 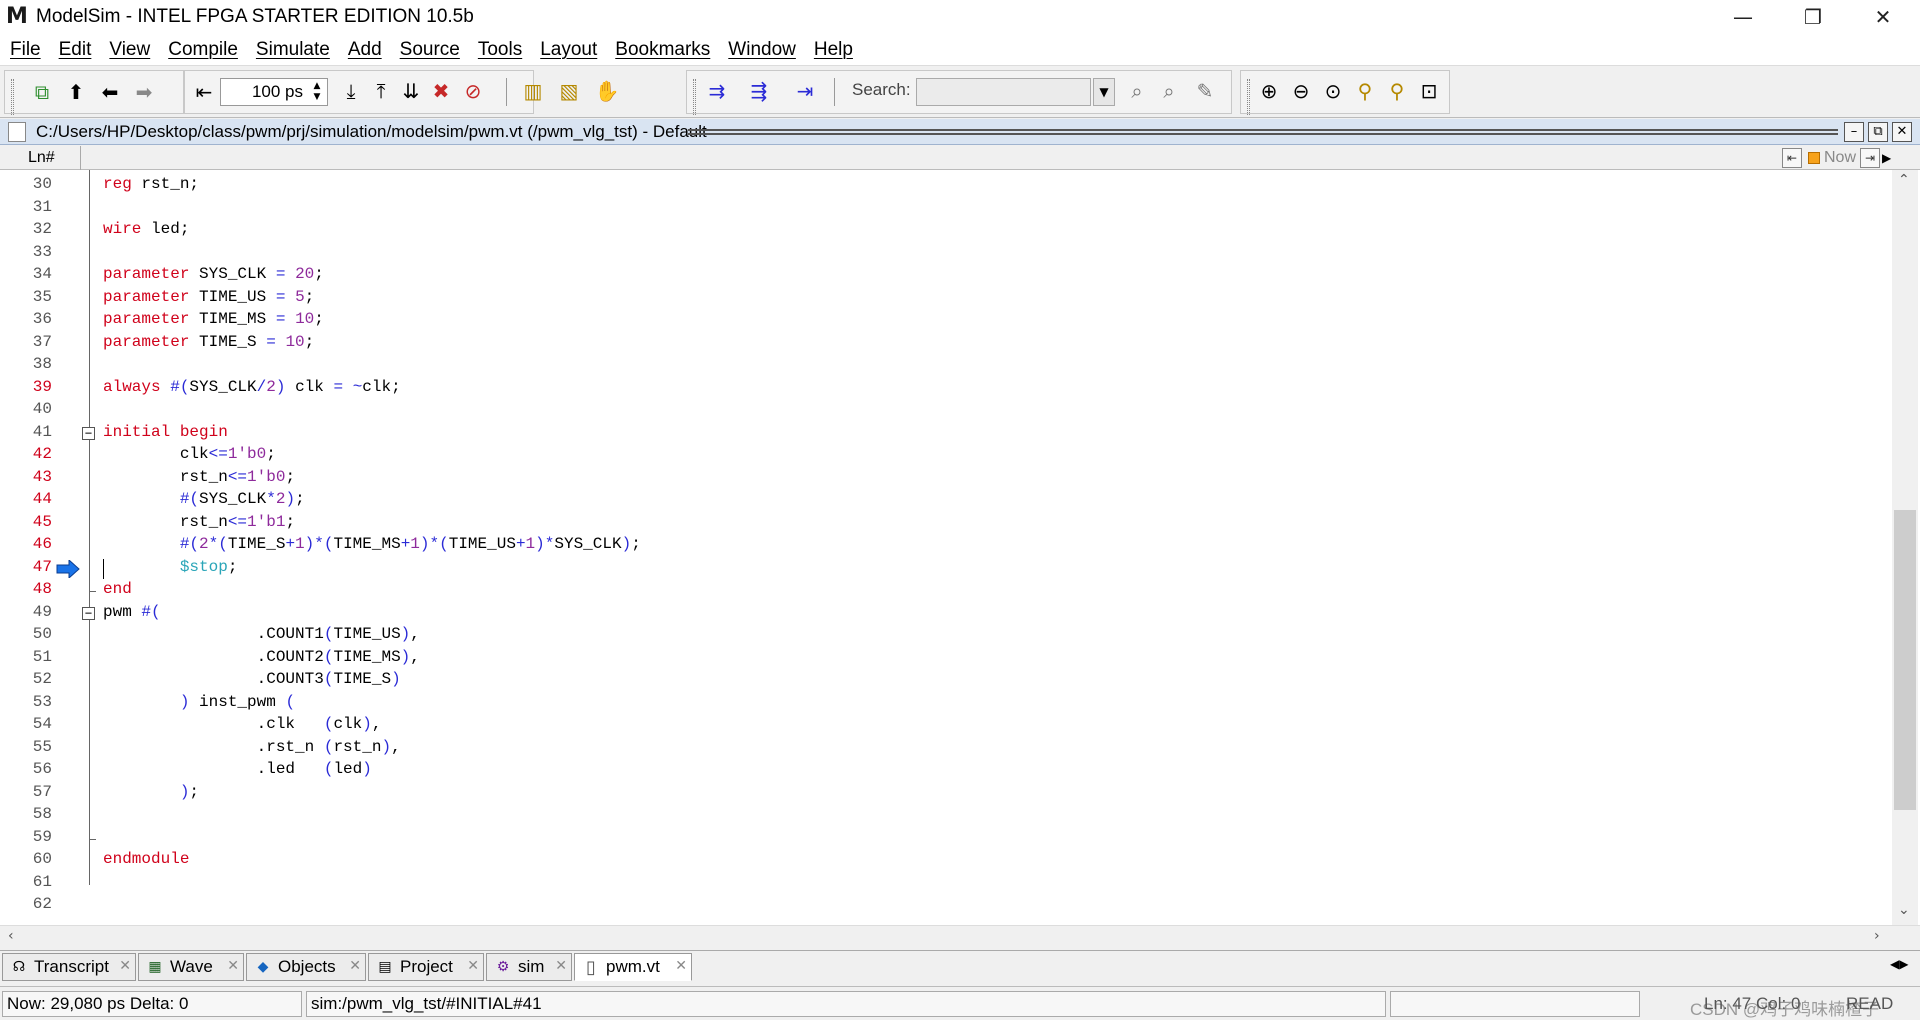 What do you see at coordinates (1813, 17) in the screenshot?
I see `restore-button: ❐` at bounding box center [1813, 17].